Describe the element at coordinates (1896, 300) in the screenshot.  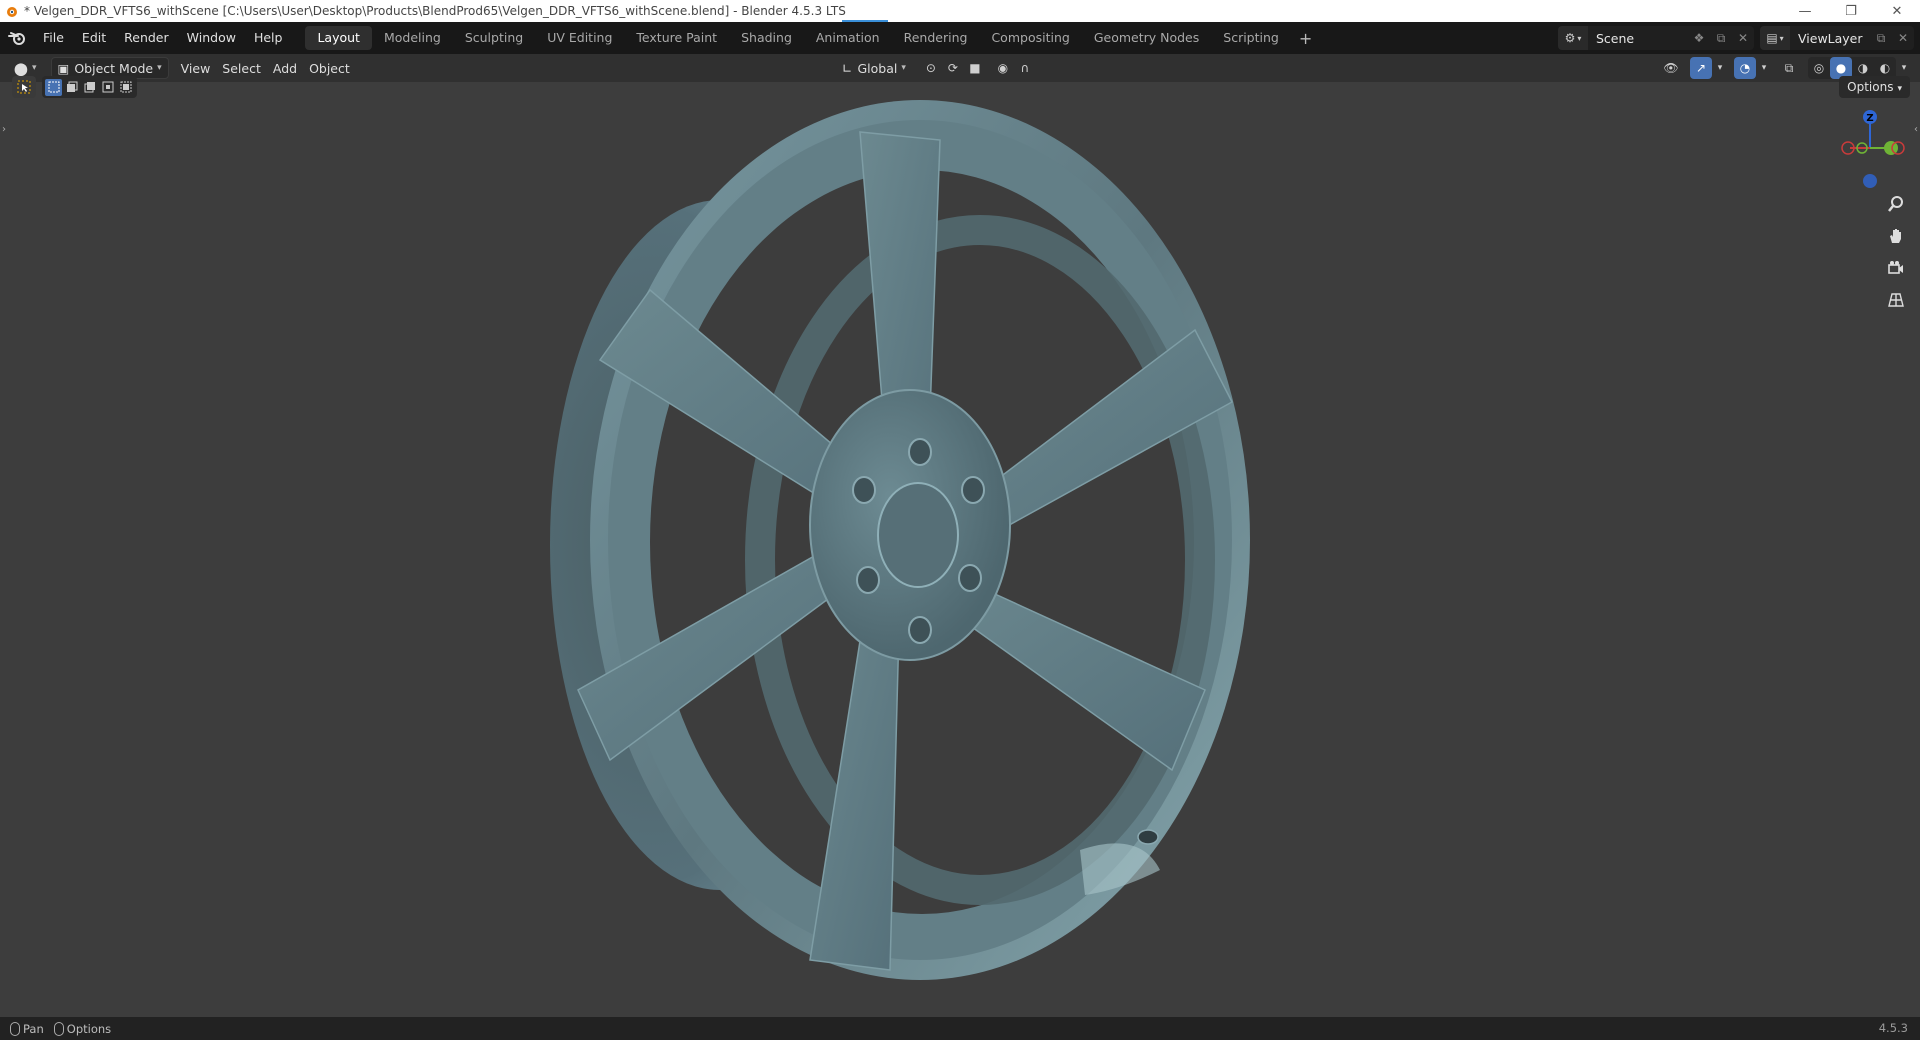
I see `perspective-grid-icon` at that location.